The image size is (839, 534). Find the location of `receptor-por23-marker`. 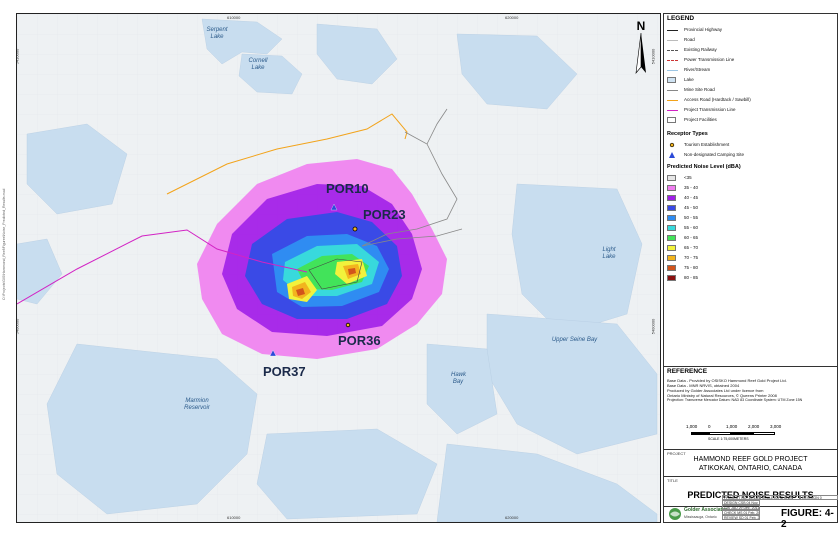

receptor-por23-marker is located at coordinates (355, 229).